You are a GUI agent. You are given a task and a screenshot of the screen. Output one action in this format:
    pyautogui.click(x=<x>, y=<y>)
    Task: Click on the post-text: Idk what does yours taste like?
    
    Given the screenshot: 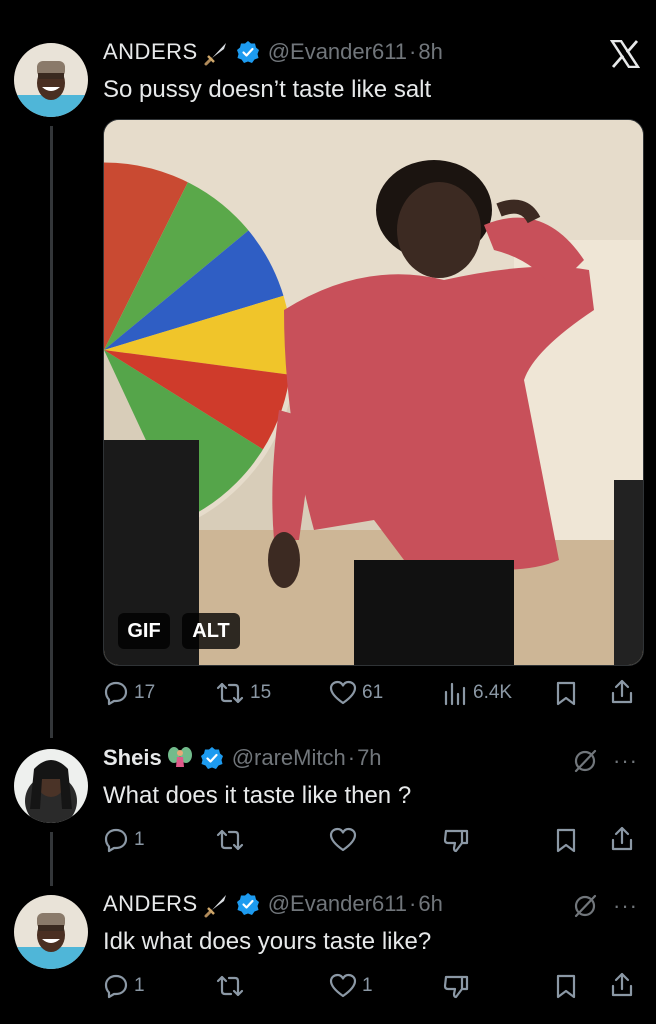 What is the action you would take?
    pyautogui.click(x=267, y=941)
    